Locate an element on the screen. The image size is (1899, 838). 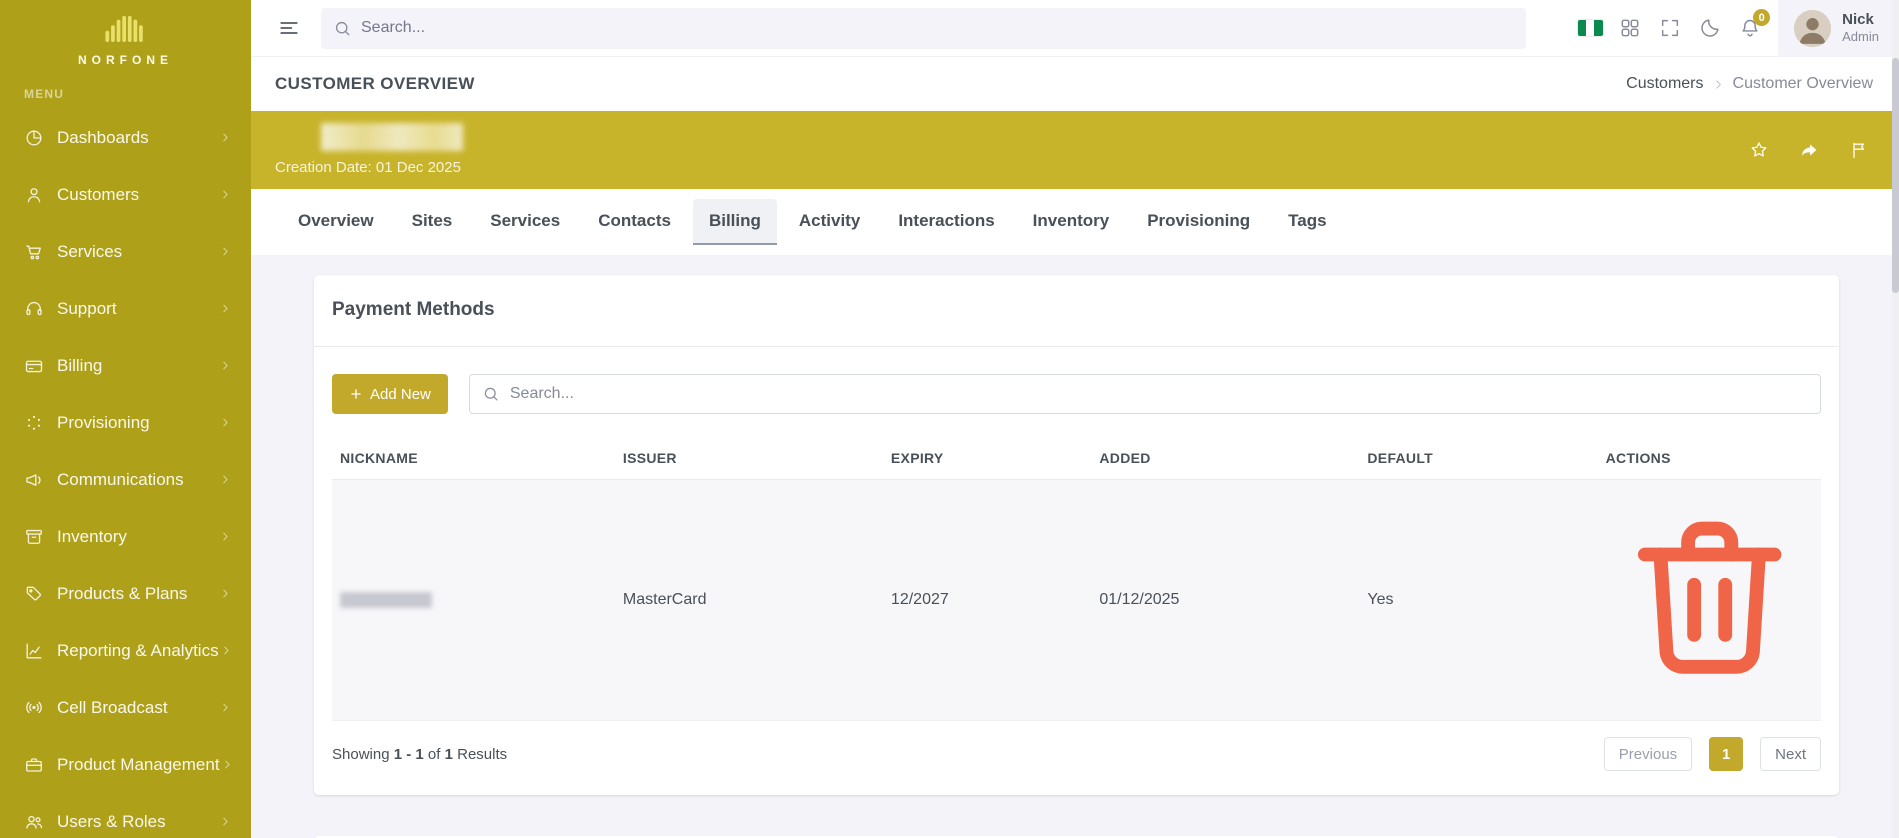
tab-tags: Tags is located at coordinates (1307, 222).